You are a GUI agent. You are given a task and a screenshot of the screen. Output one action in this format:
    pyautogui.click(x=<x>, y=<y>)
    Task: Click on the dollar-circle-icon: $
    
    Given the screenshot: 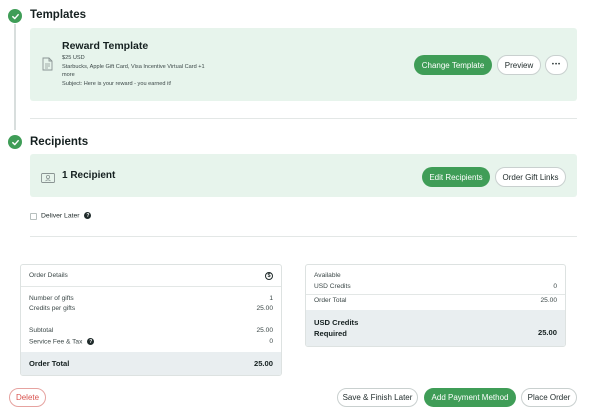 What is the action you would take?
    pyautogui.click(x=269, y=276)
    